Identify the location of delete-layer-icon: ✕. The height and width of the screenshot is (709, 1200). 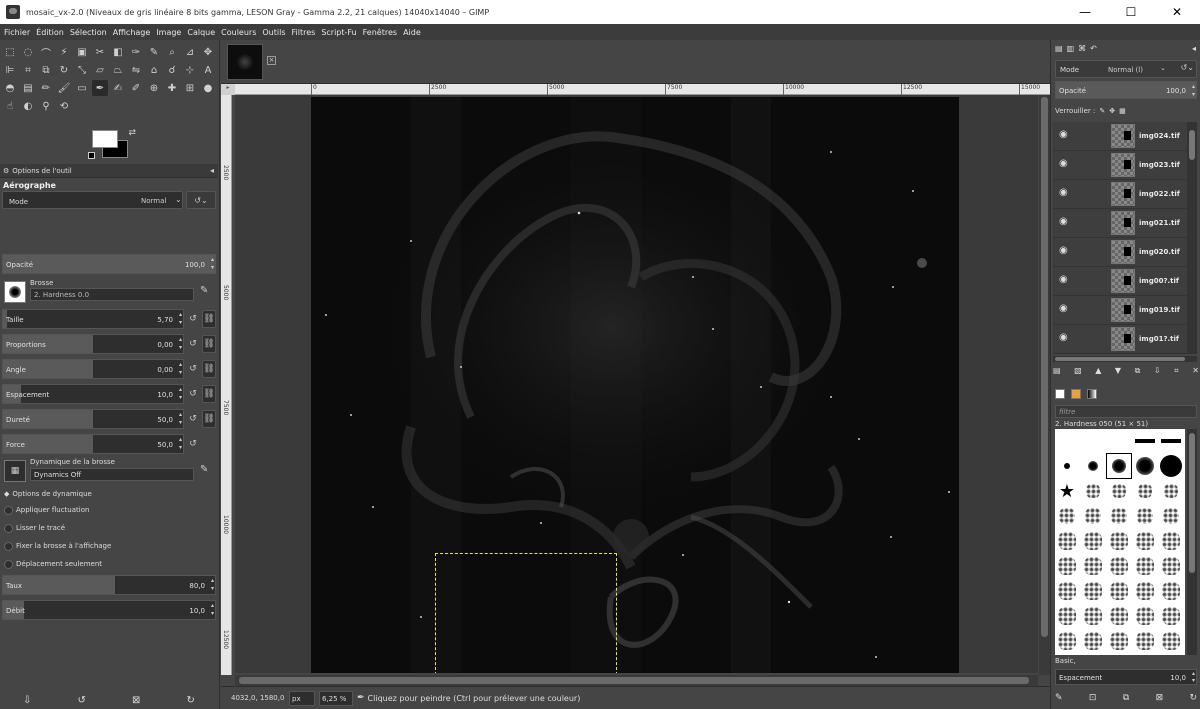
(1195, 373).